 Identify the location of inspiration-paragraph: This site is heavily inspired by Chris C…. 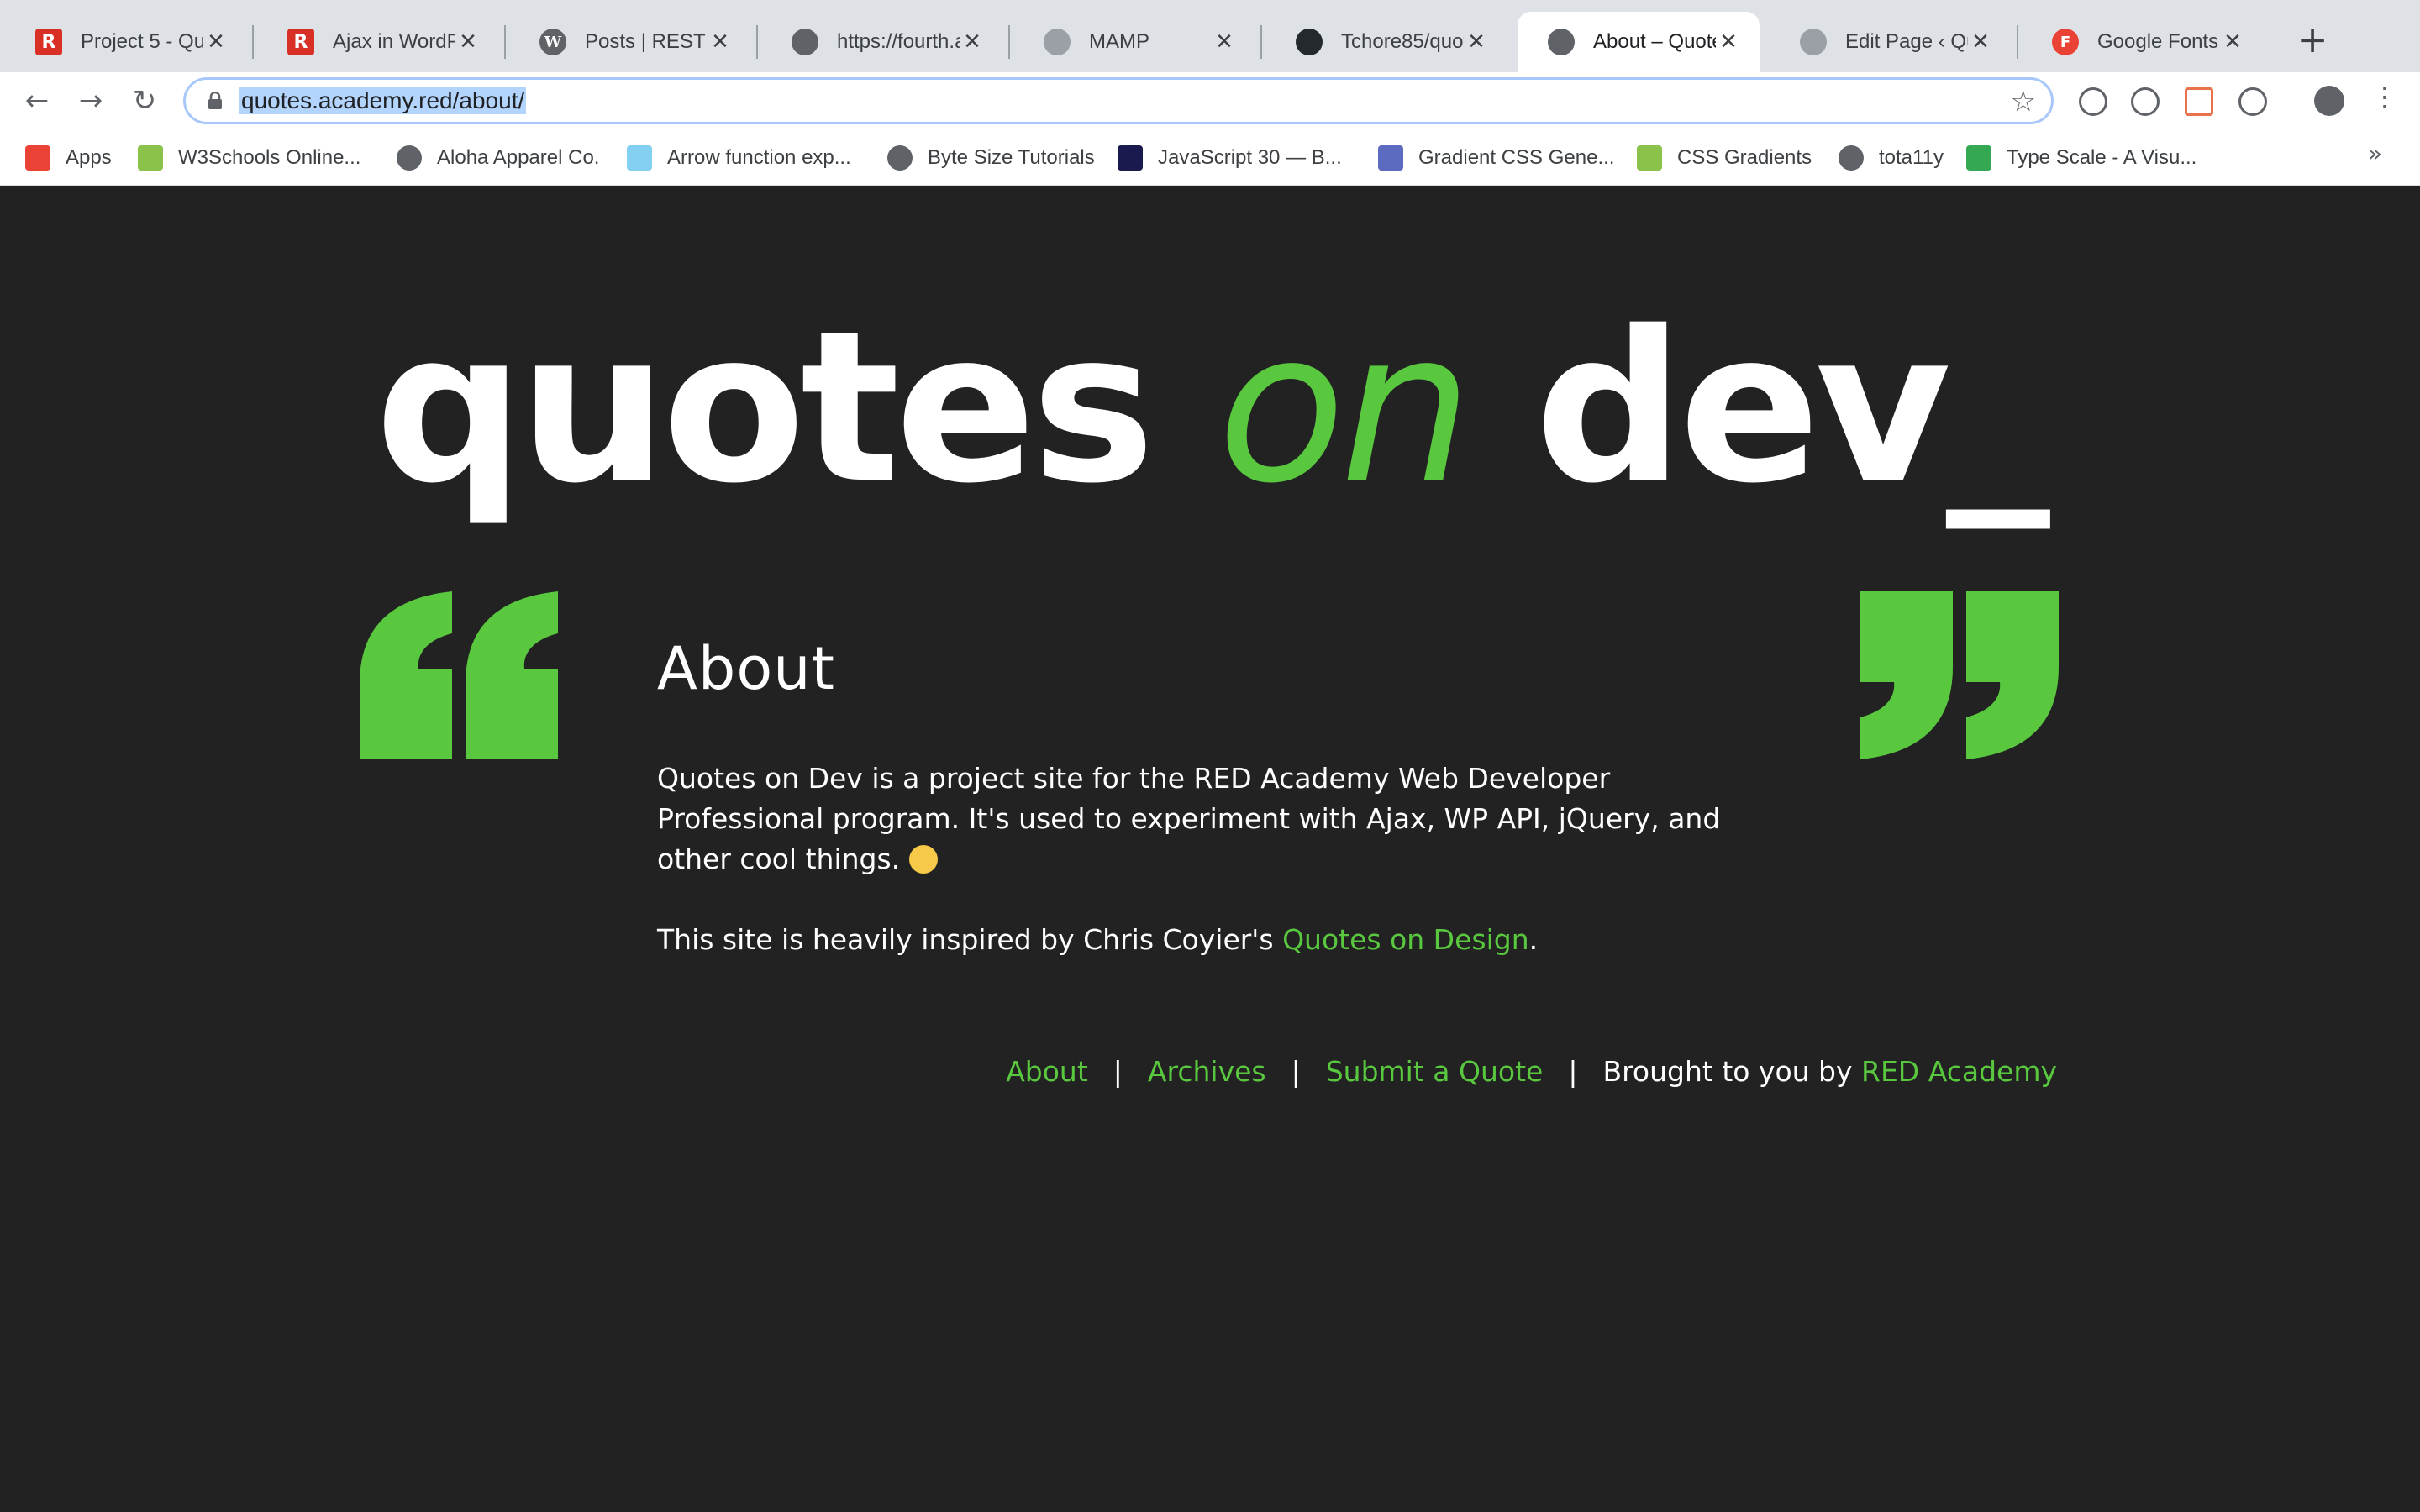
(1220, 940).